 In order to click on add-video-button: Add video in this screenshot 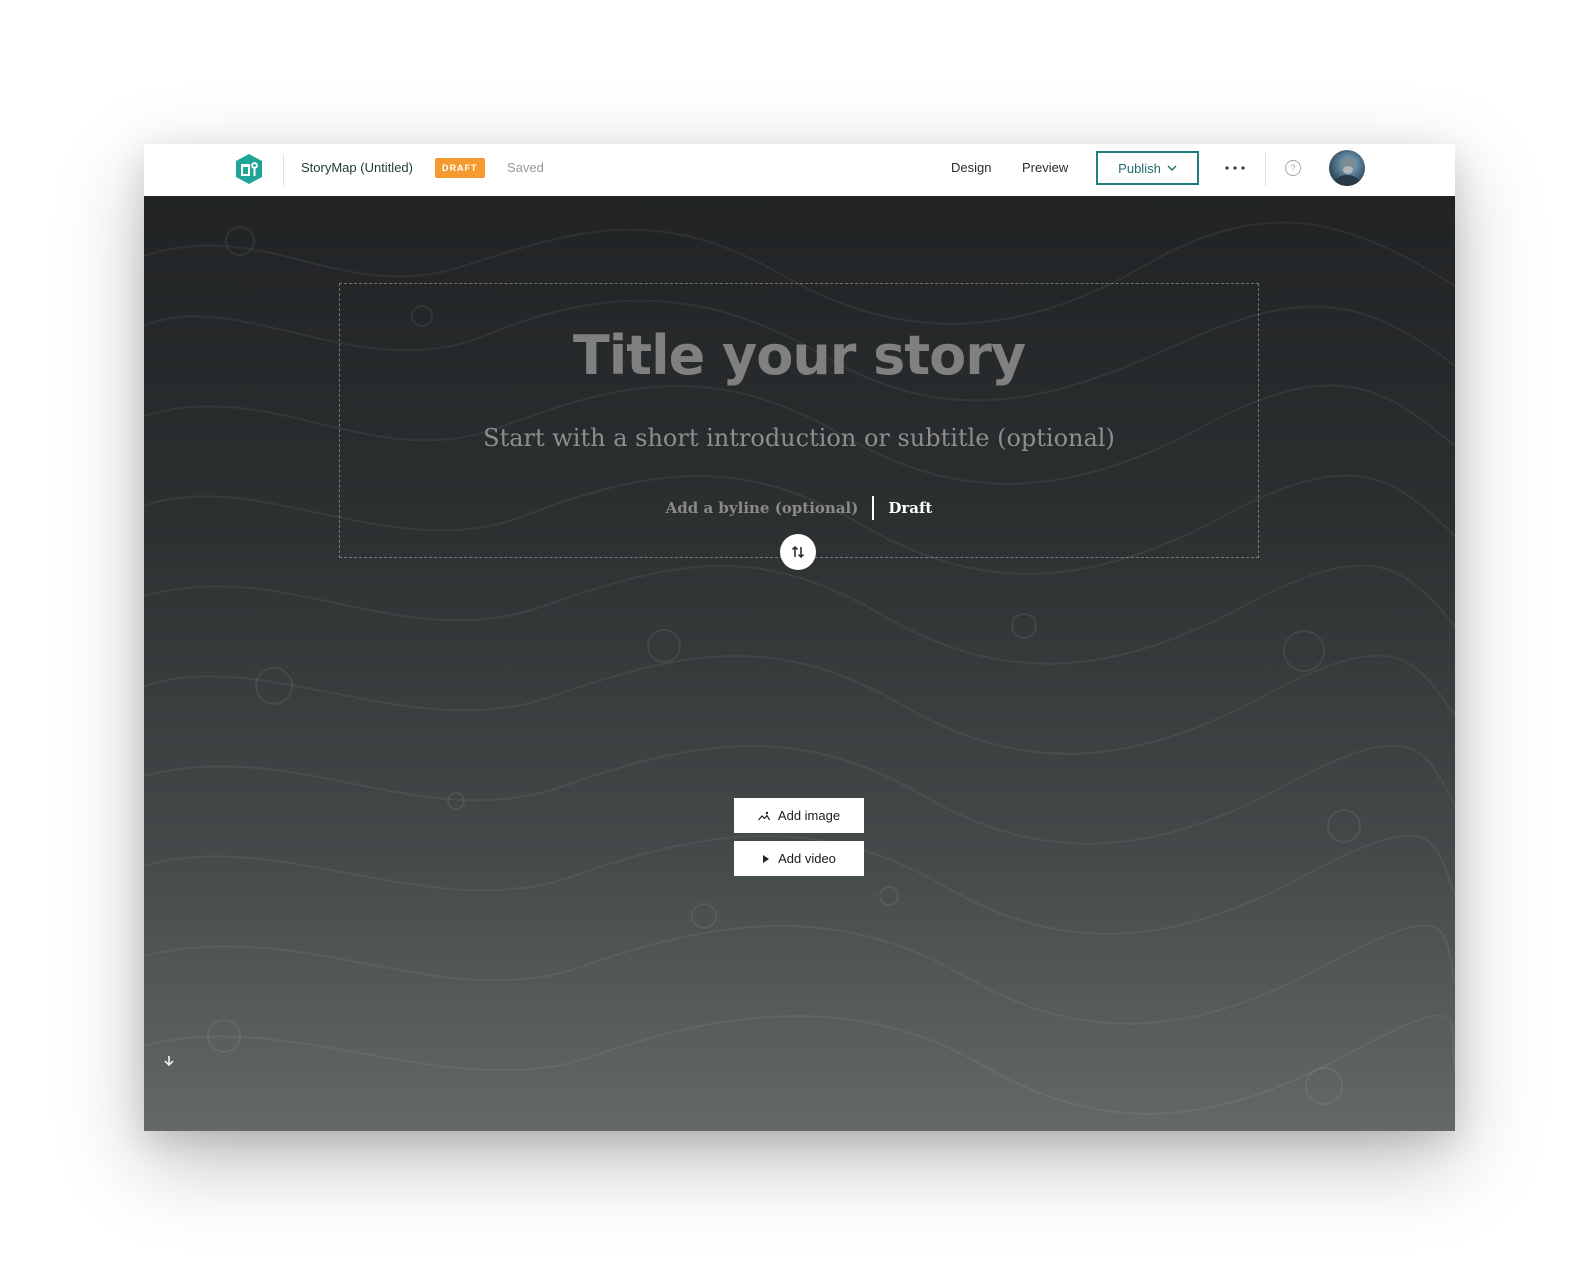, I will do `click(799, 858)`.